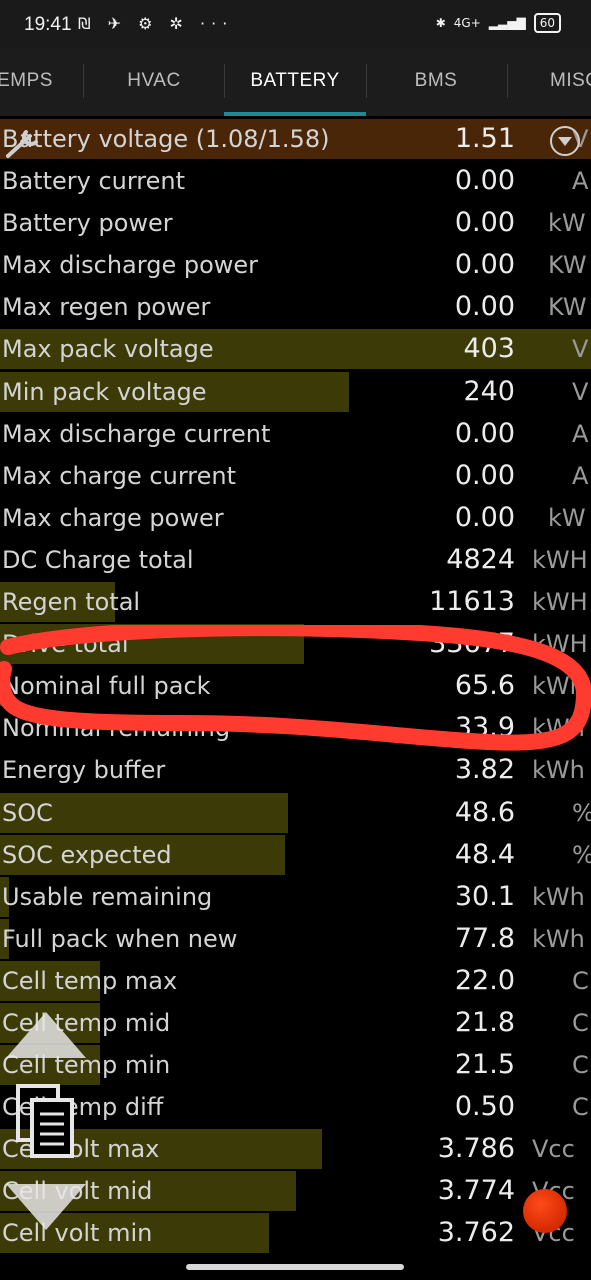 This screenshot has height=1280, width=591. What do you see at coordinates (484, 896) in the screenshot?
I see `row-value: 30.1` at bounding box center [484, 896].